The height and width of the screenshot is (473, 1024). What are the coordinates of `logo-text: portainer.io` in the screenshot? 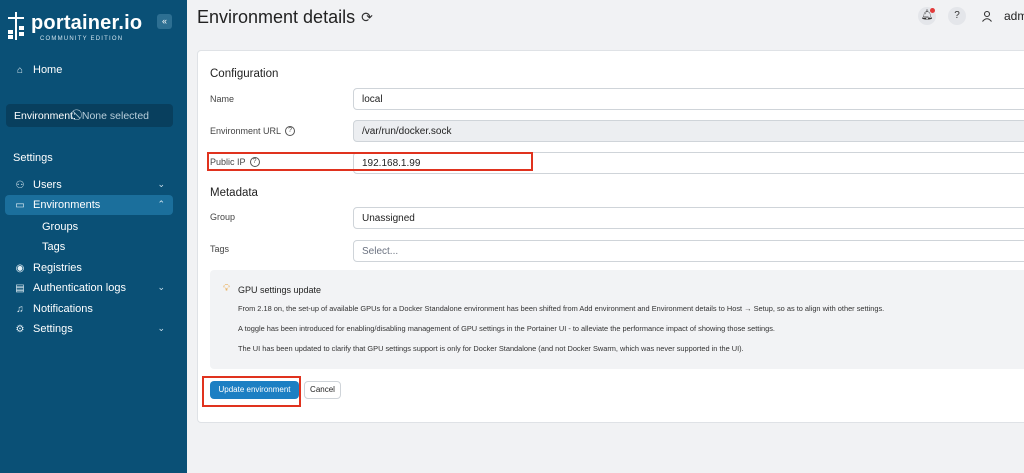 It's located at (87, 23).